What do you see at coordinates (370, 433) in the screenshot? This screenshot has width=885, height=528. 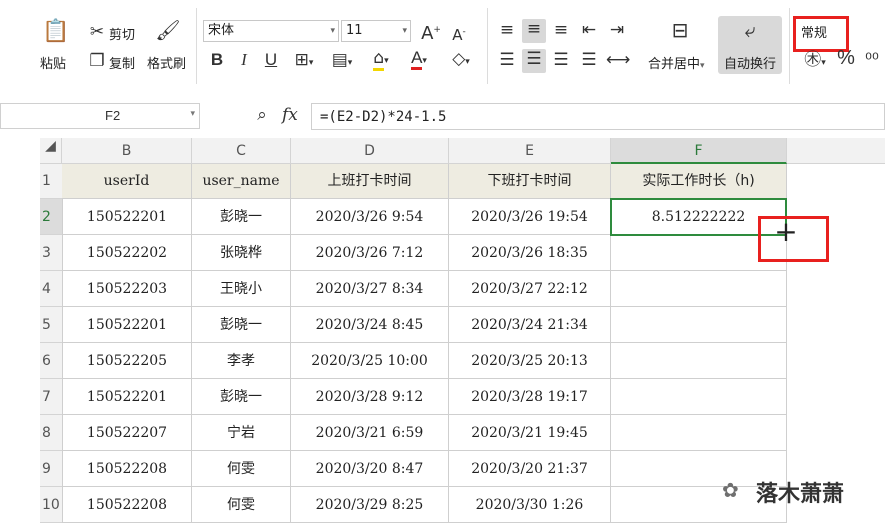 I see `table-cell-clock-in: 2020/3/21 6:59` at bounding box center [370, 433].